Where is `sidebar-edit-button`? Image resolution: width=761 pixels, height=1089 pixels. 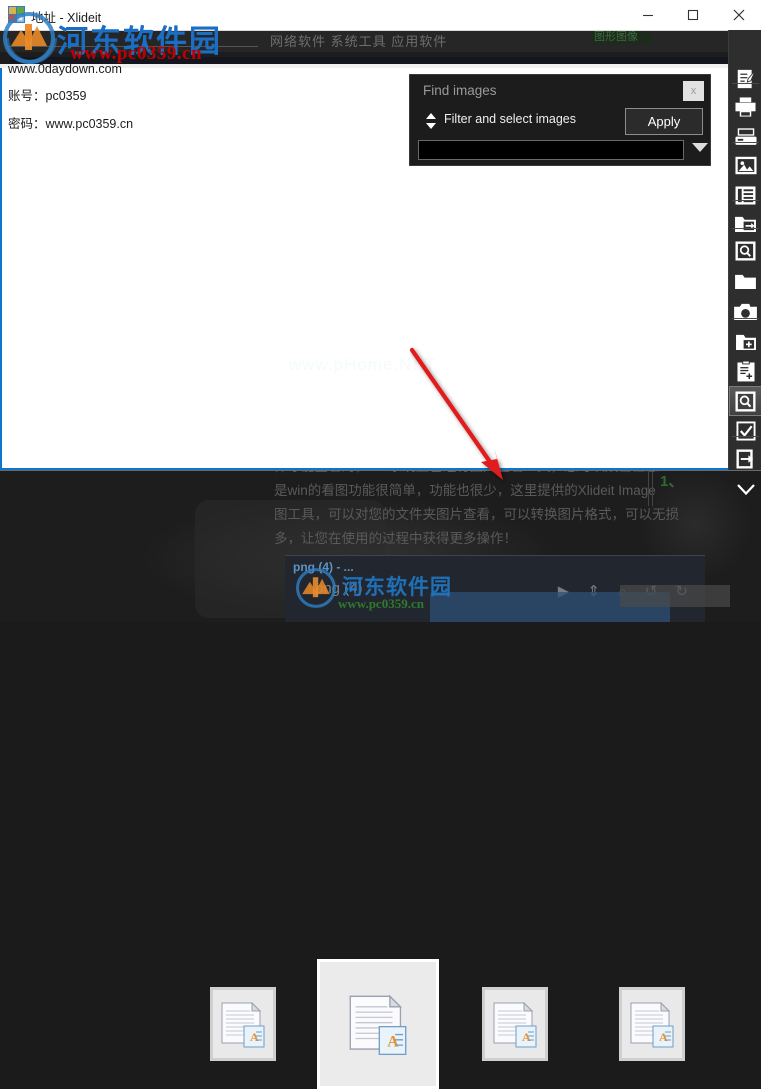
sidebar-edit-button is located at coordinates (745, 79).